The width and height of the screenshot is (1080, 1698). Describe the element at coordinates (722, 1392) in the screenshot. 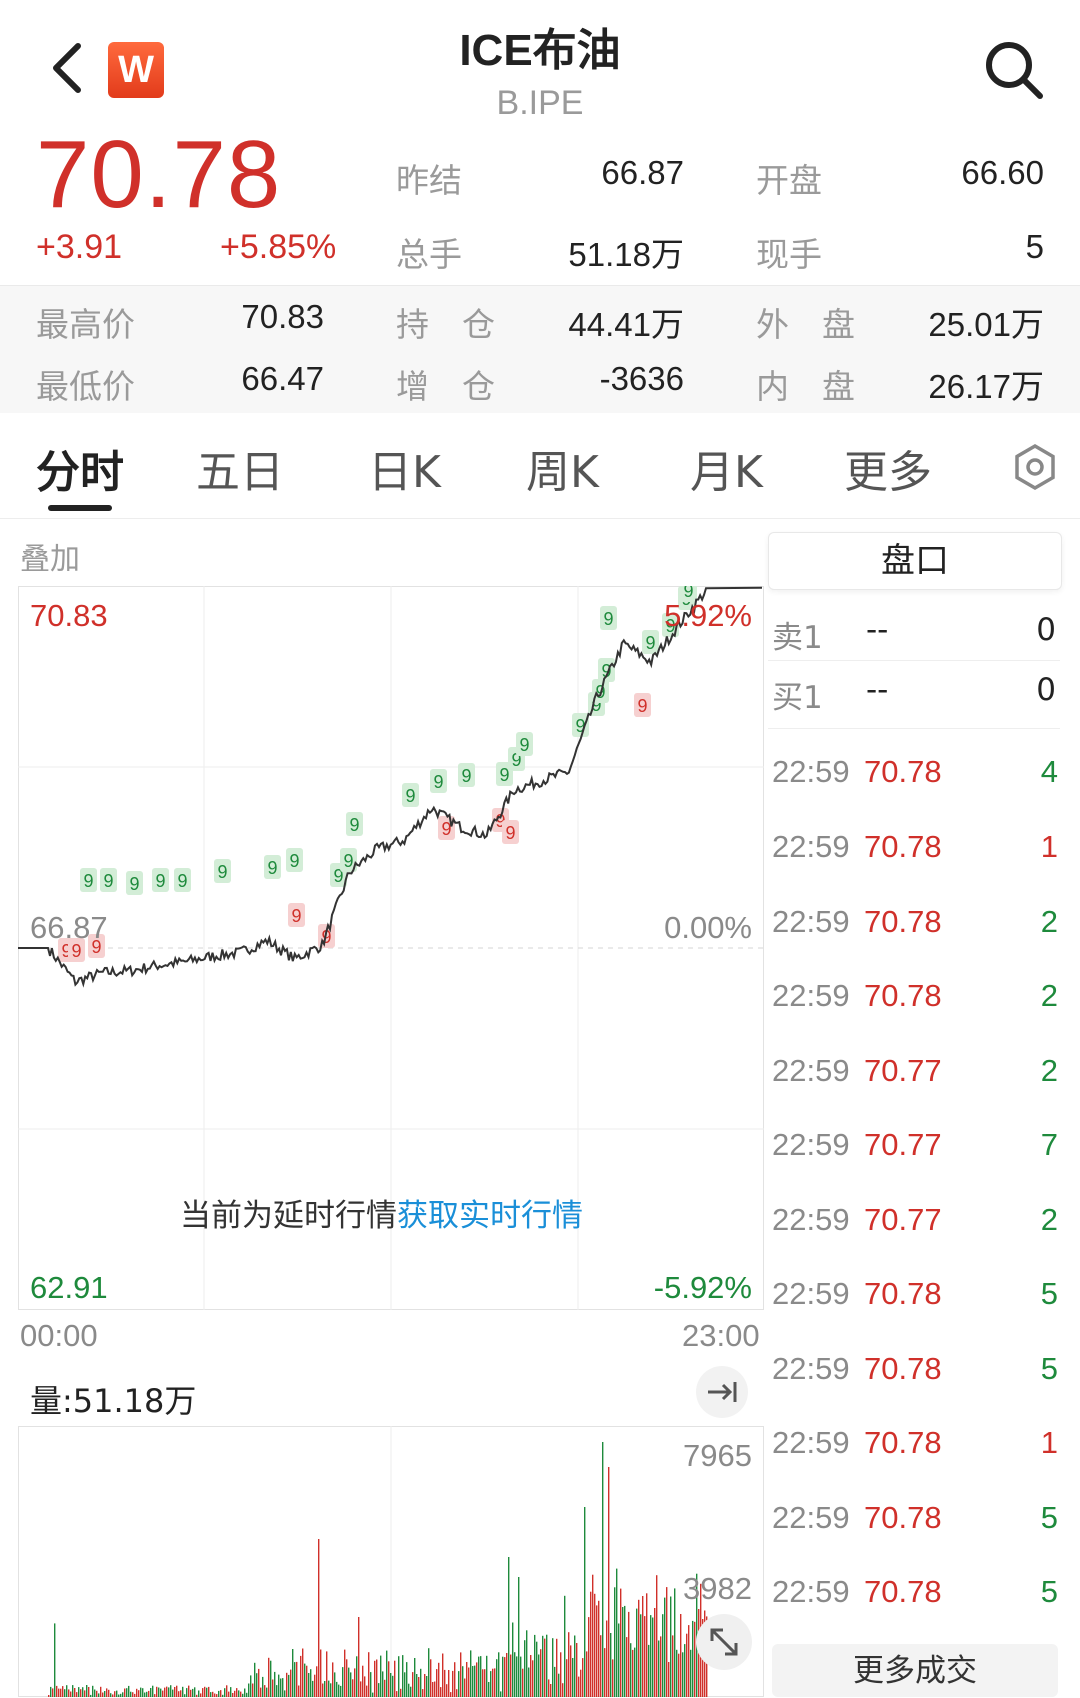

I see `jump-to-end-icon` at that location.